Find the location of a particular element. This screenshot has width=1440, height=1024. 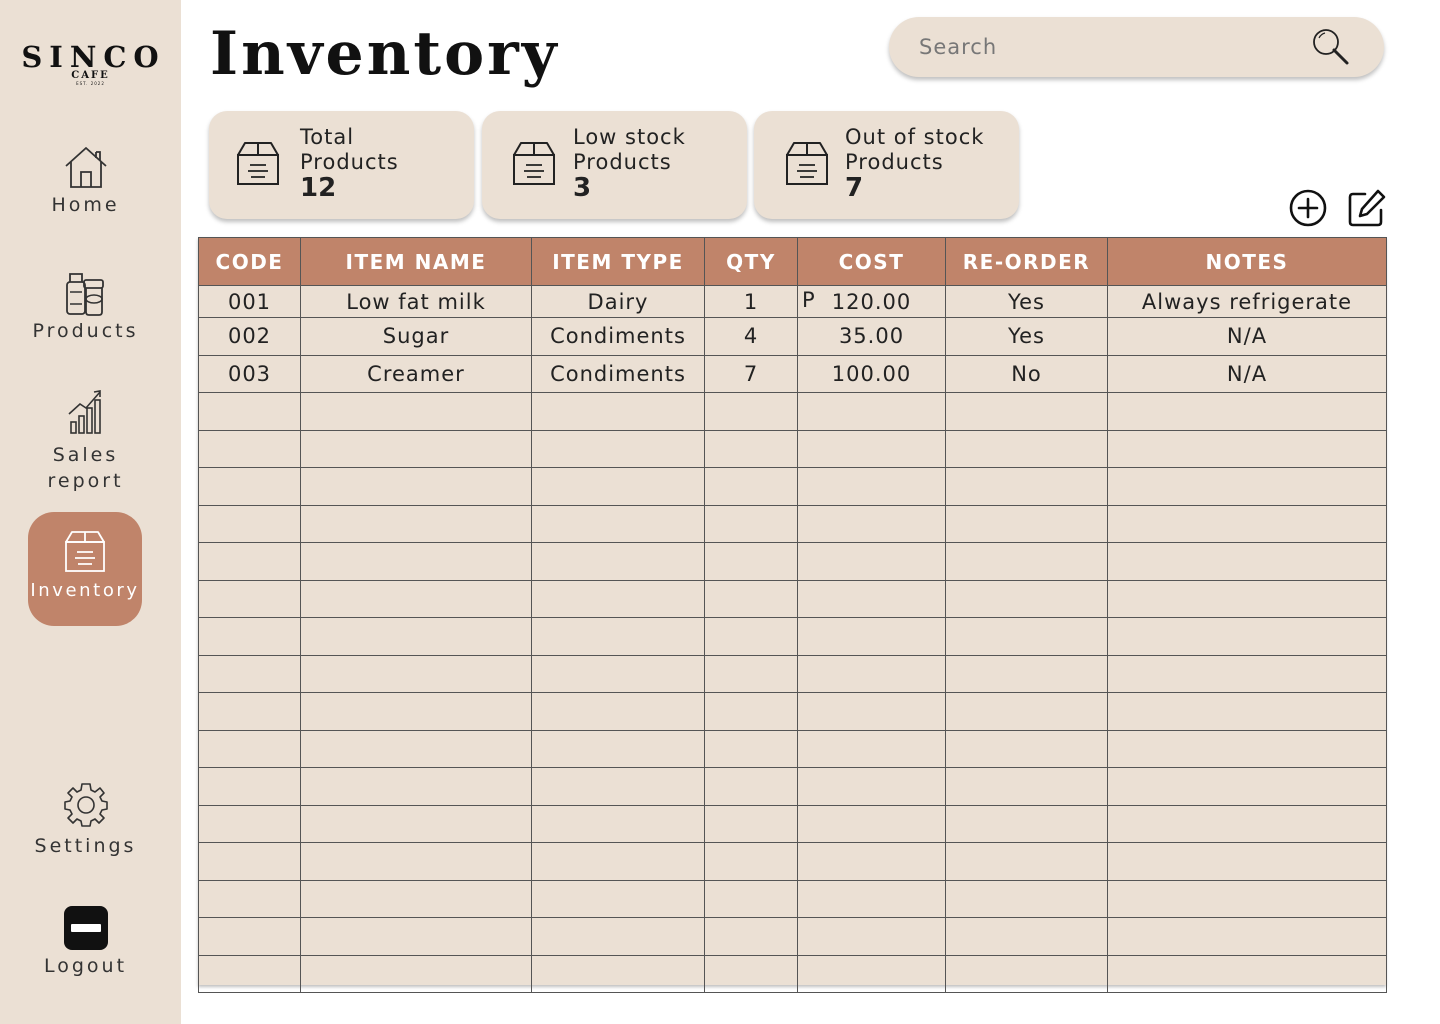

sidebar-item-products: Products is located at coordinates (85, 307).